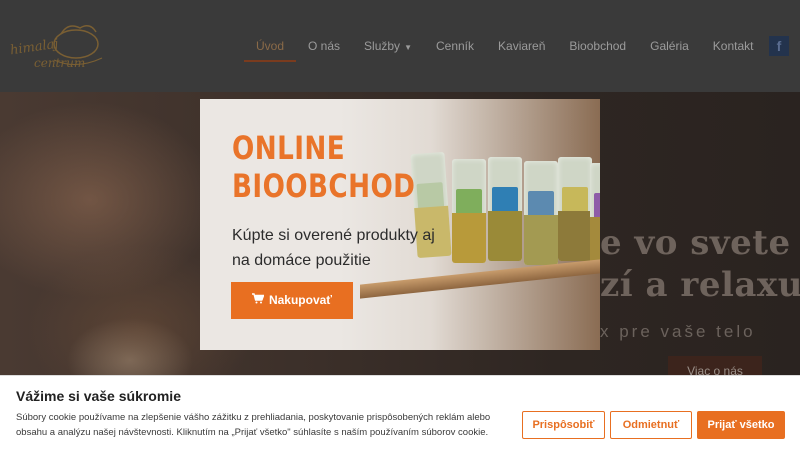  I want to click on nav-label: Služby, so click(382, 46).